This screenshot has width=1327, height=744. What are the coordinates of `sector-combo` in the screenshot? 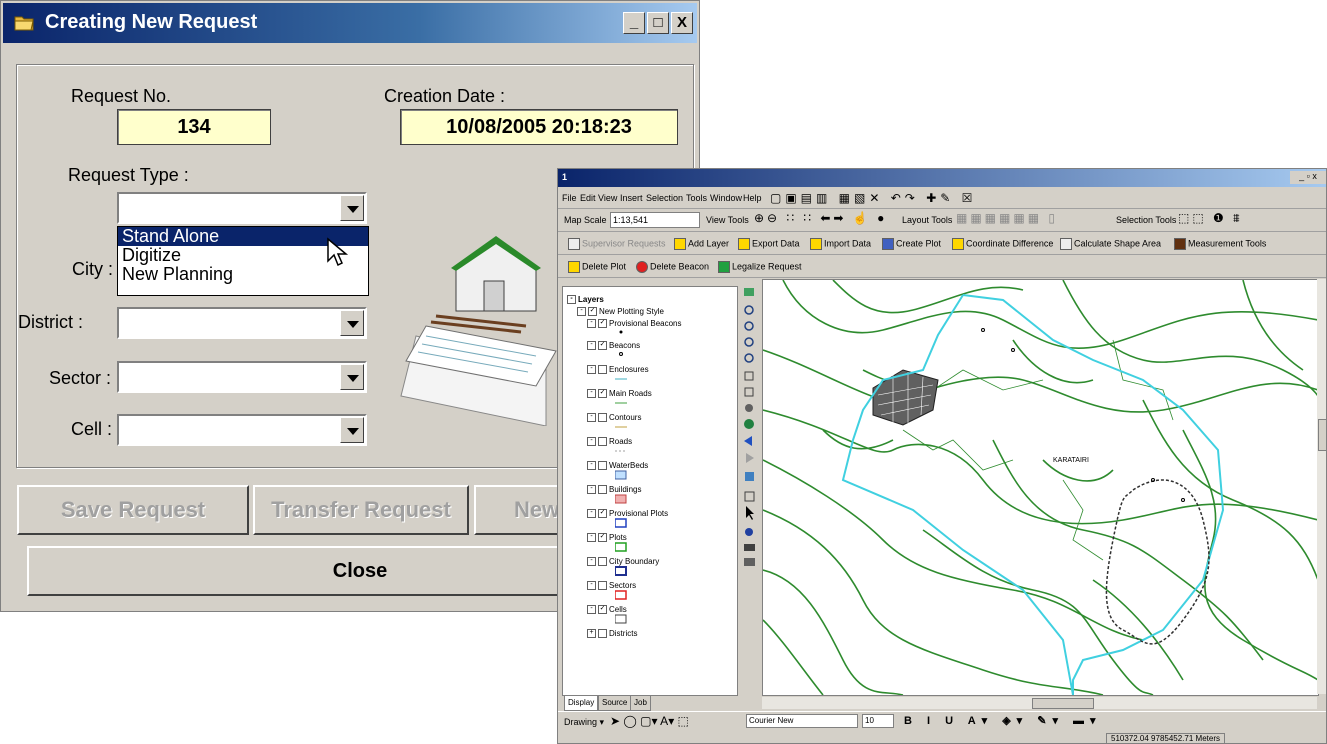 It's located at (242, 377).